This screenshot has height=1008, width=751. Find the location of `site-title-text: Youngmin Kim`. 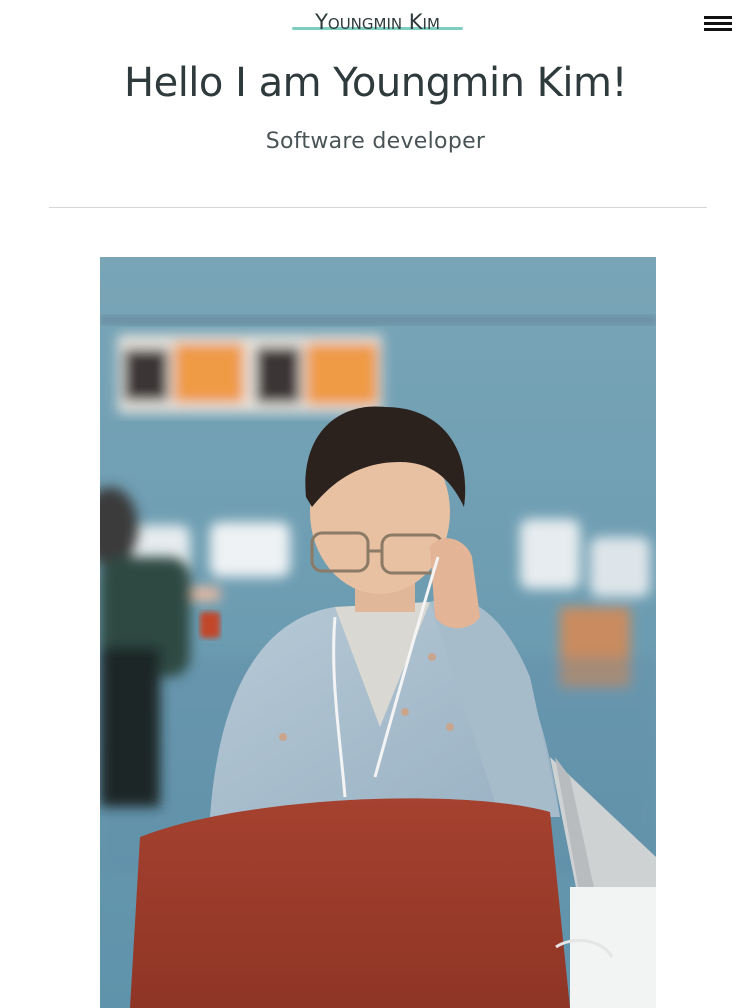

site-title-text: Youngmin Kim is located at coordinates (377, 22).